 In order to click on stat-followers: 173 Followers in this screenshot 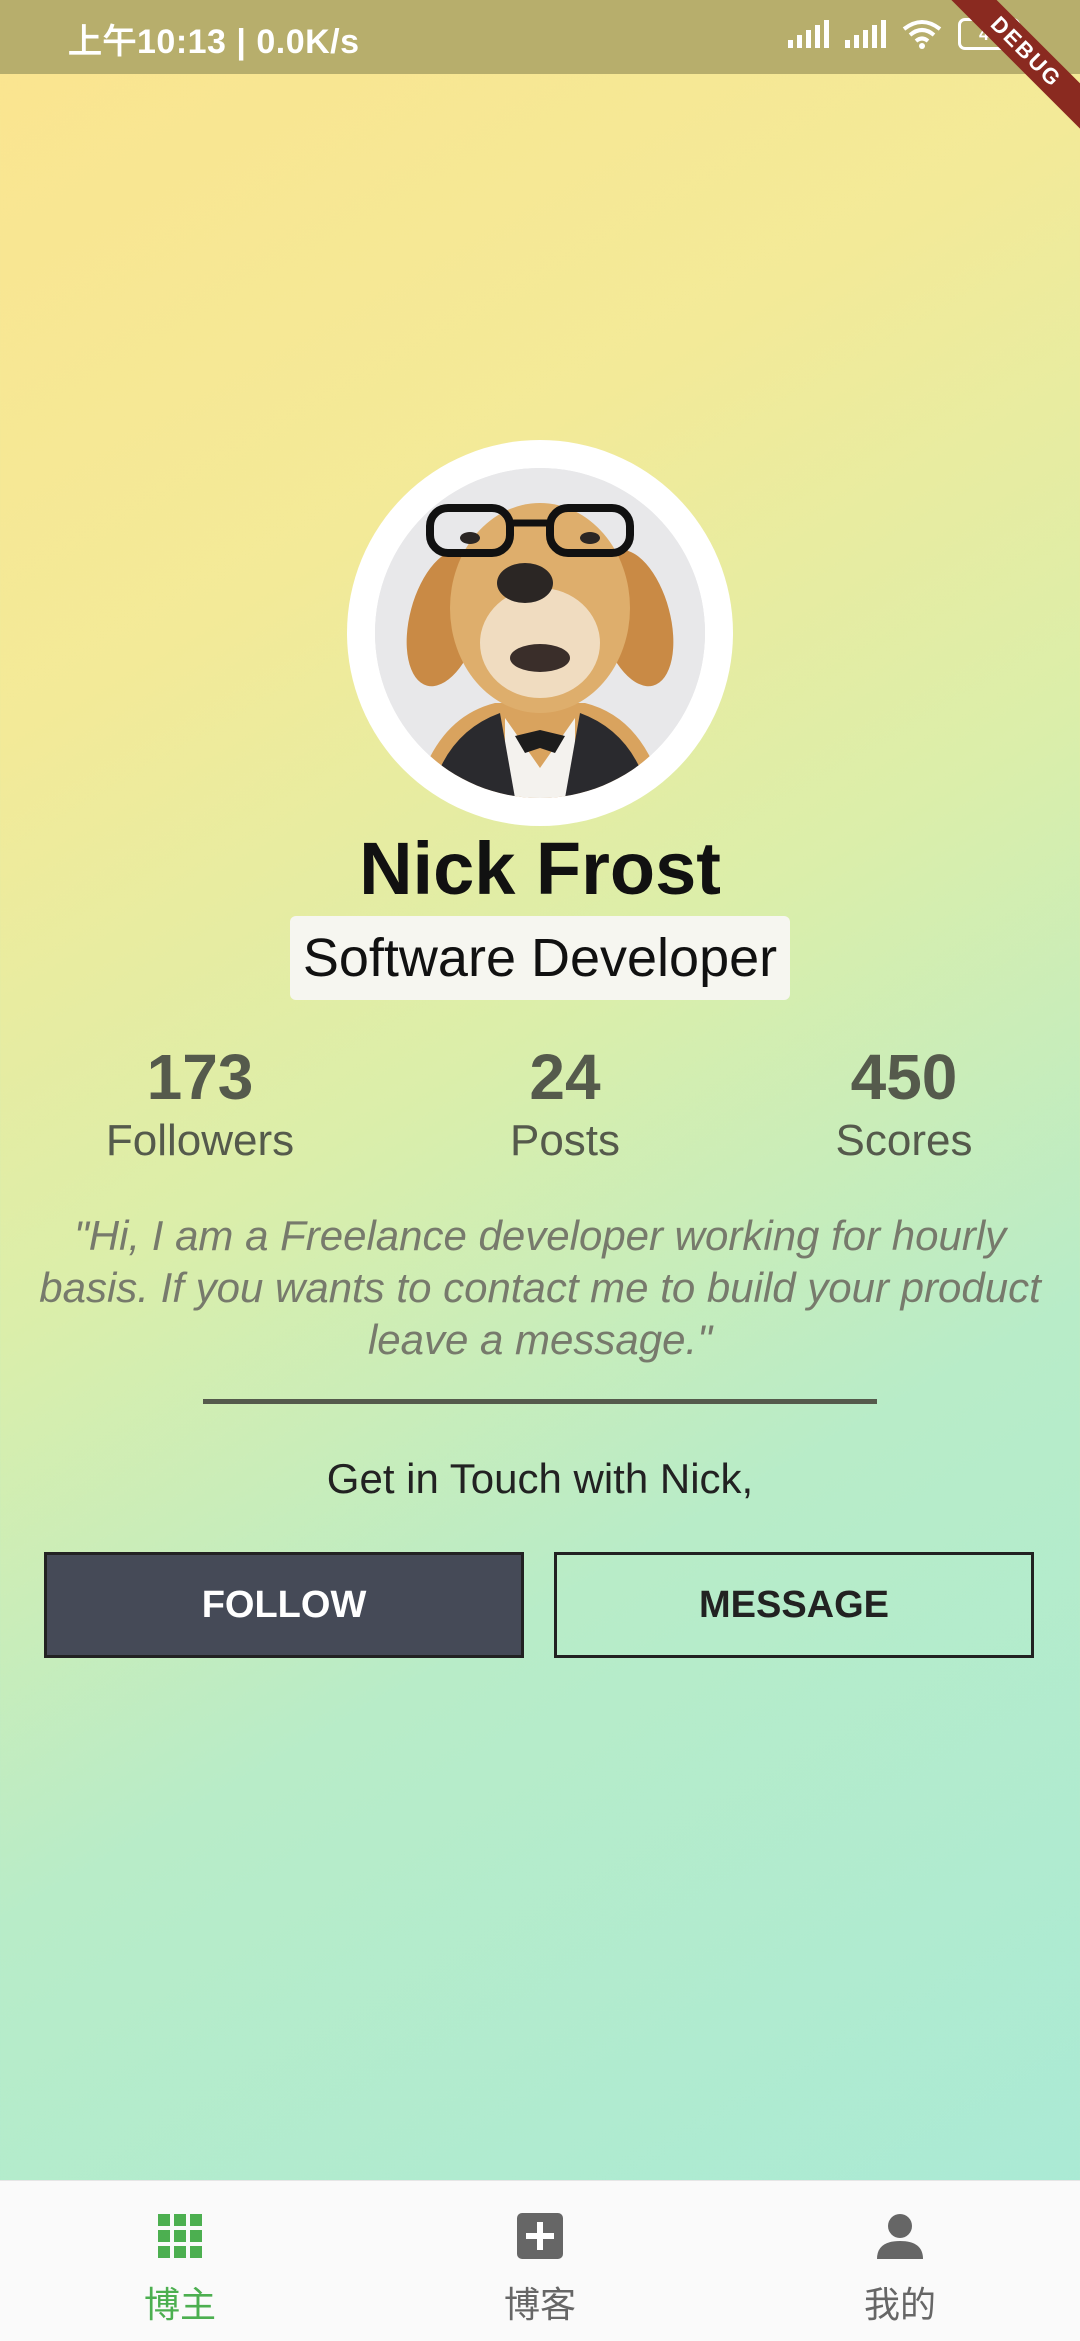, I will do `click(200, 1103)`.